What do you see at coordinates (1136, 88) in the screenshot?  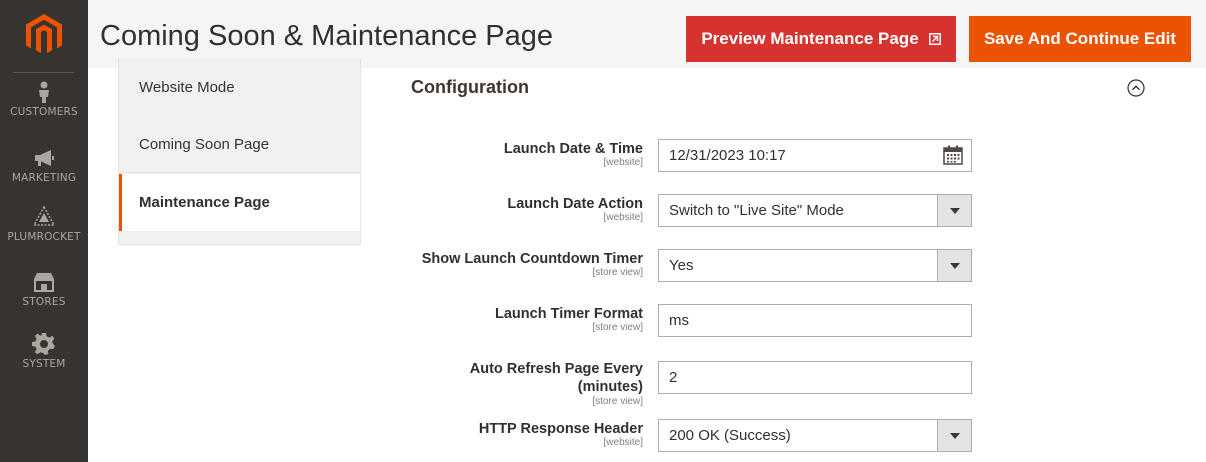 I see `collapse-chevron-up-icon` at bounding box center [1136, 88].